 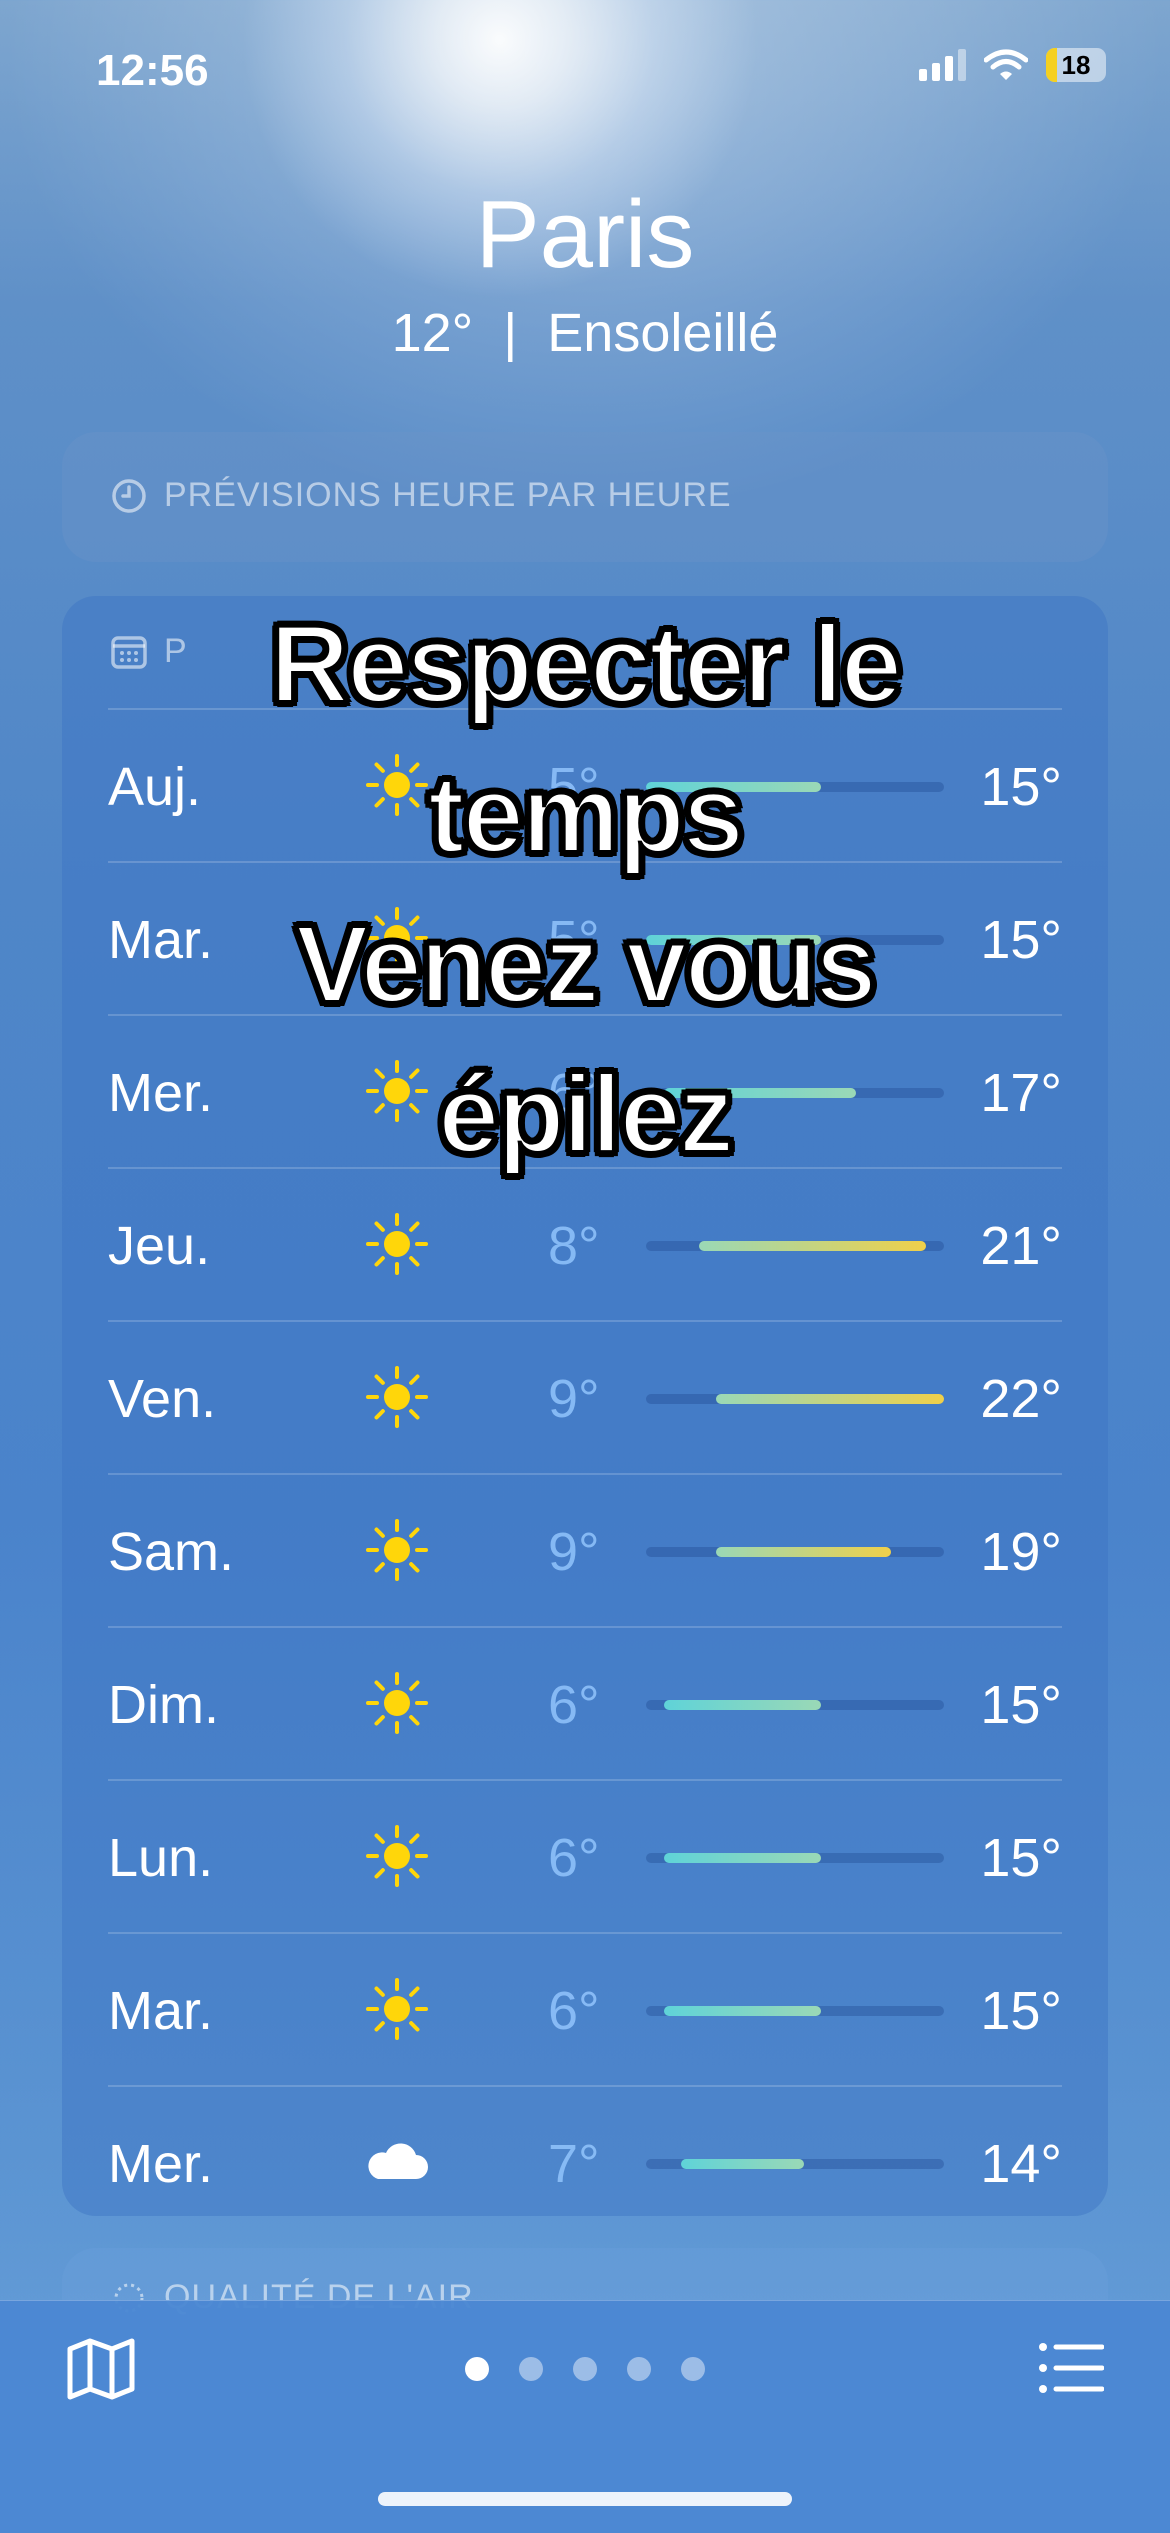 I want to click on home-indicator, so click(x=585, y=2499).